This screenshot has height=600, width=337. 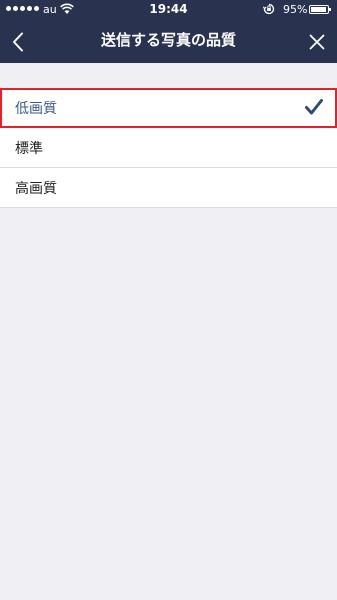 What do you see at coordinates (36, 189) in the screenshot?
I see `option-label: 高画質` at bounding box center [36, 189].